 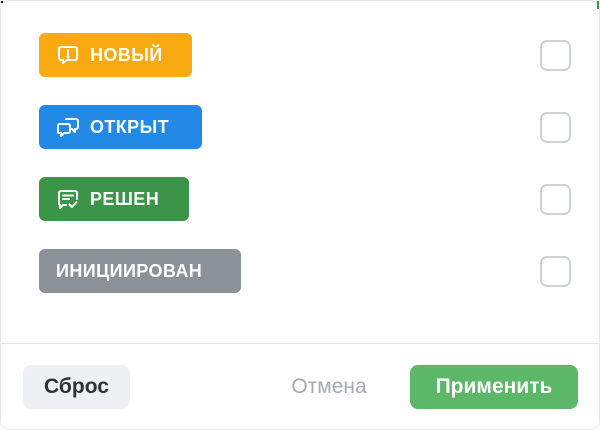 I want to click on status-badge-initiated: ИНИЦИИРОВАН, so click(x=140, y=271).